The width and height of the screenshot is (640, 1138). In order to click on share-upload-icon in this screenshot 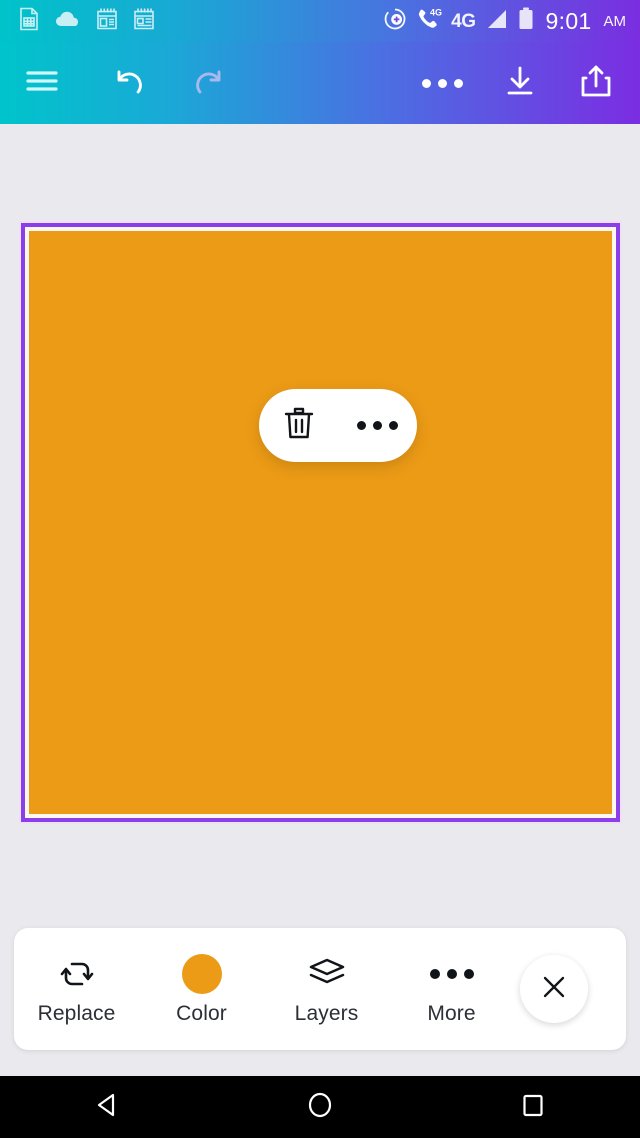, I will do `click(596, 83)`.